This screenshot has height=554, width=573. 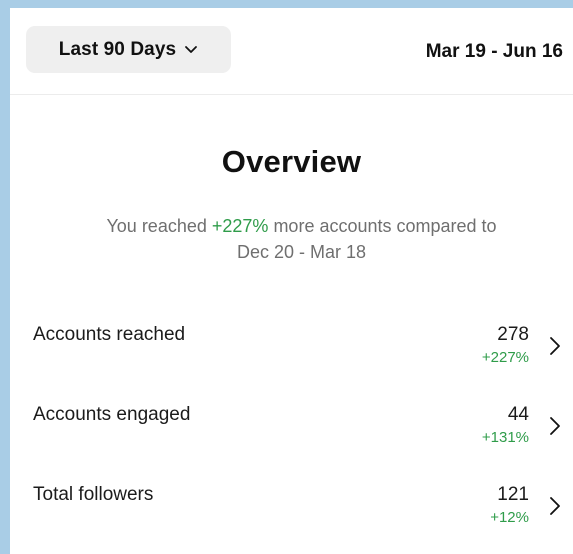 I want to click on metric-value: 44, so click(x=518, y=414).